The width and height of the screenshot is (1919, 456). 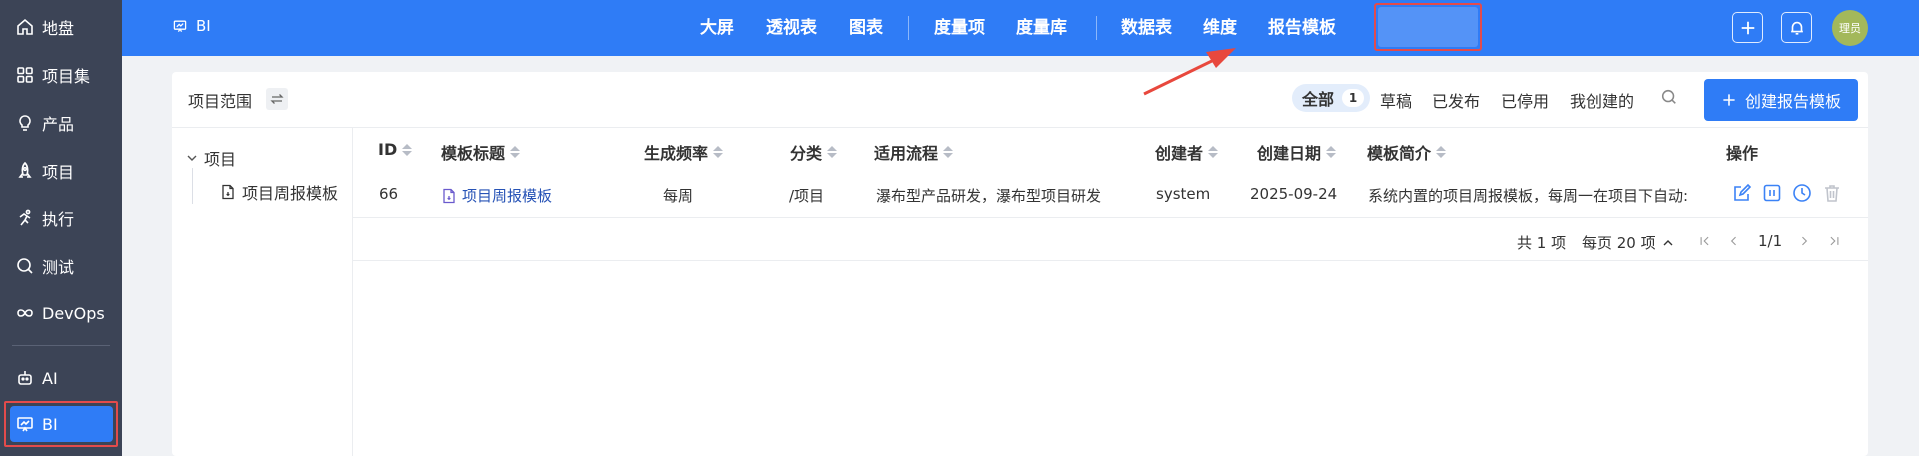 What do you see at coordinates (395, 149) in the screenshot?
I see `column-header-id: ID` at bounding box center [395, 149].